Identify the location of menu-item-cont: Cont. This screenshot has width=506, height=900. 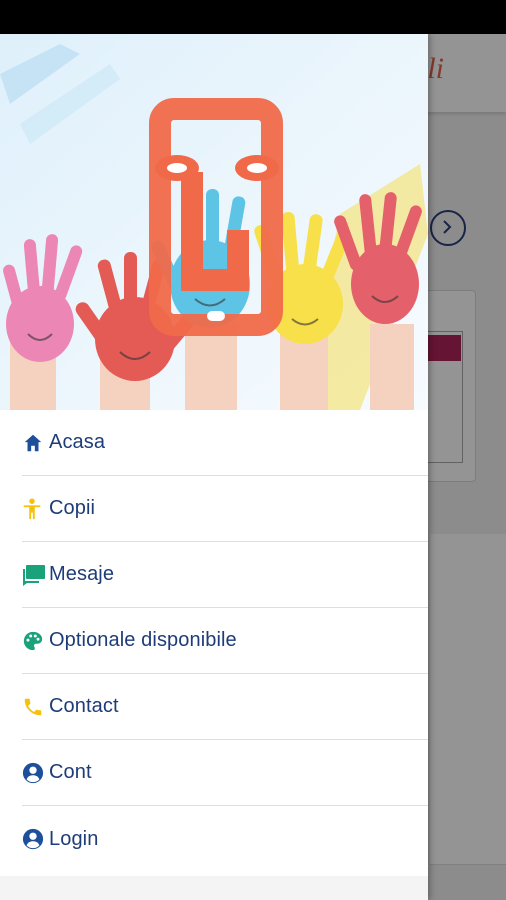
(225, 773).